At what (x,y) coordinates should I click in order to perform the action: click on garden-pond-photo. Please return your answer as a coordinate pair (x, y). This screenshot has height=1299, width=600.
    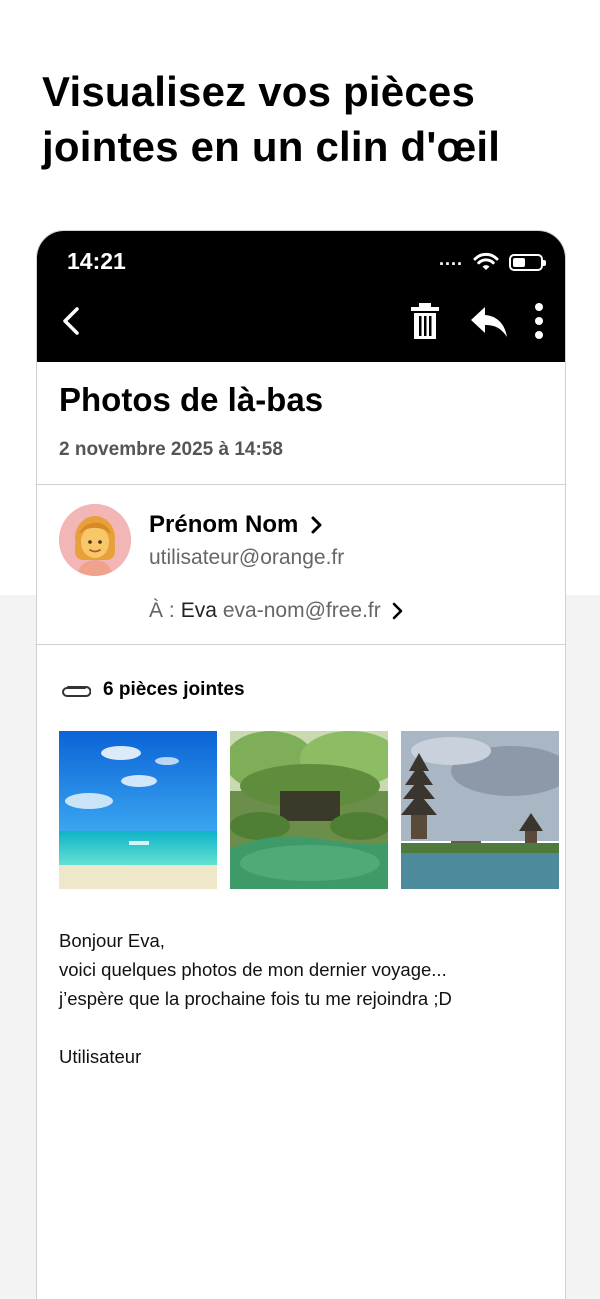
    Looking at the image, I should click on (309, 810).